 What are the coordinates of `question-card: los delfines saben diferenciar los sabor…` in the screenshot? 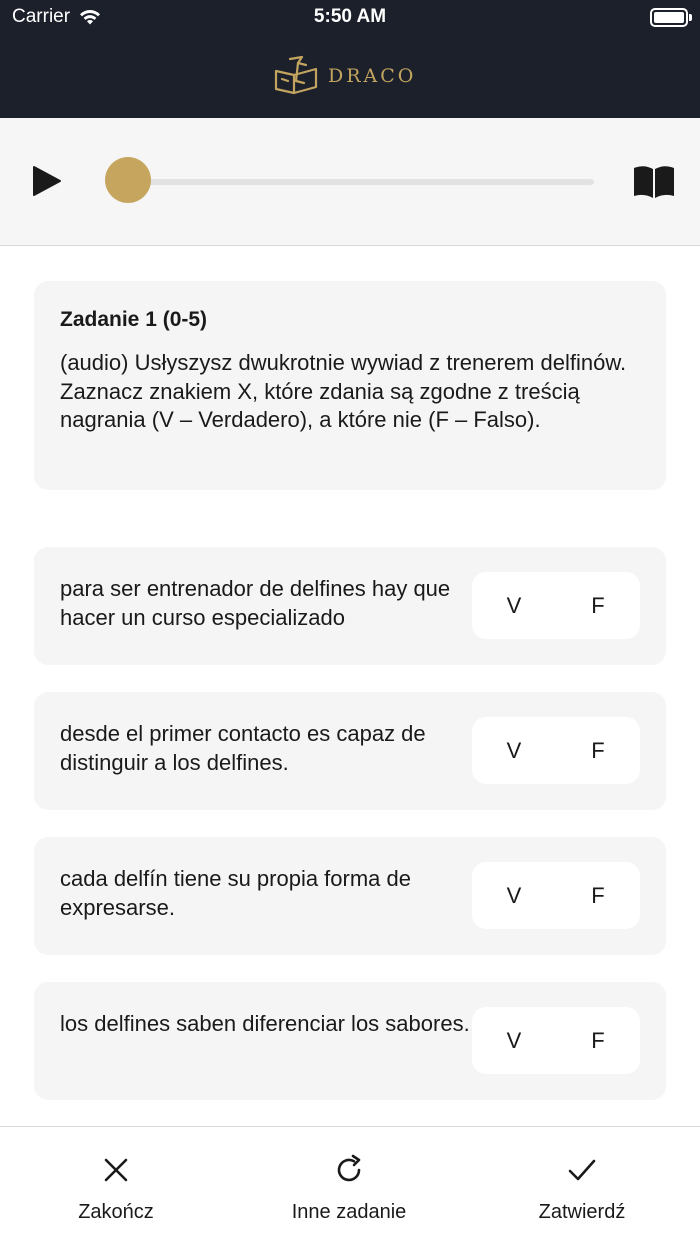 It's located at (350, 1041).